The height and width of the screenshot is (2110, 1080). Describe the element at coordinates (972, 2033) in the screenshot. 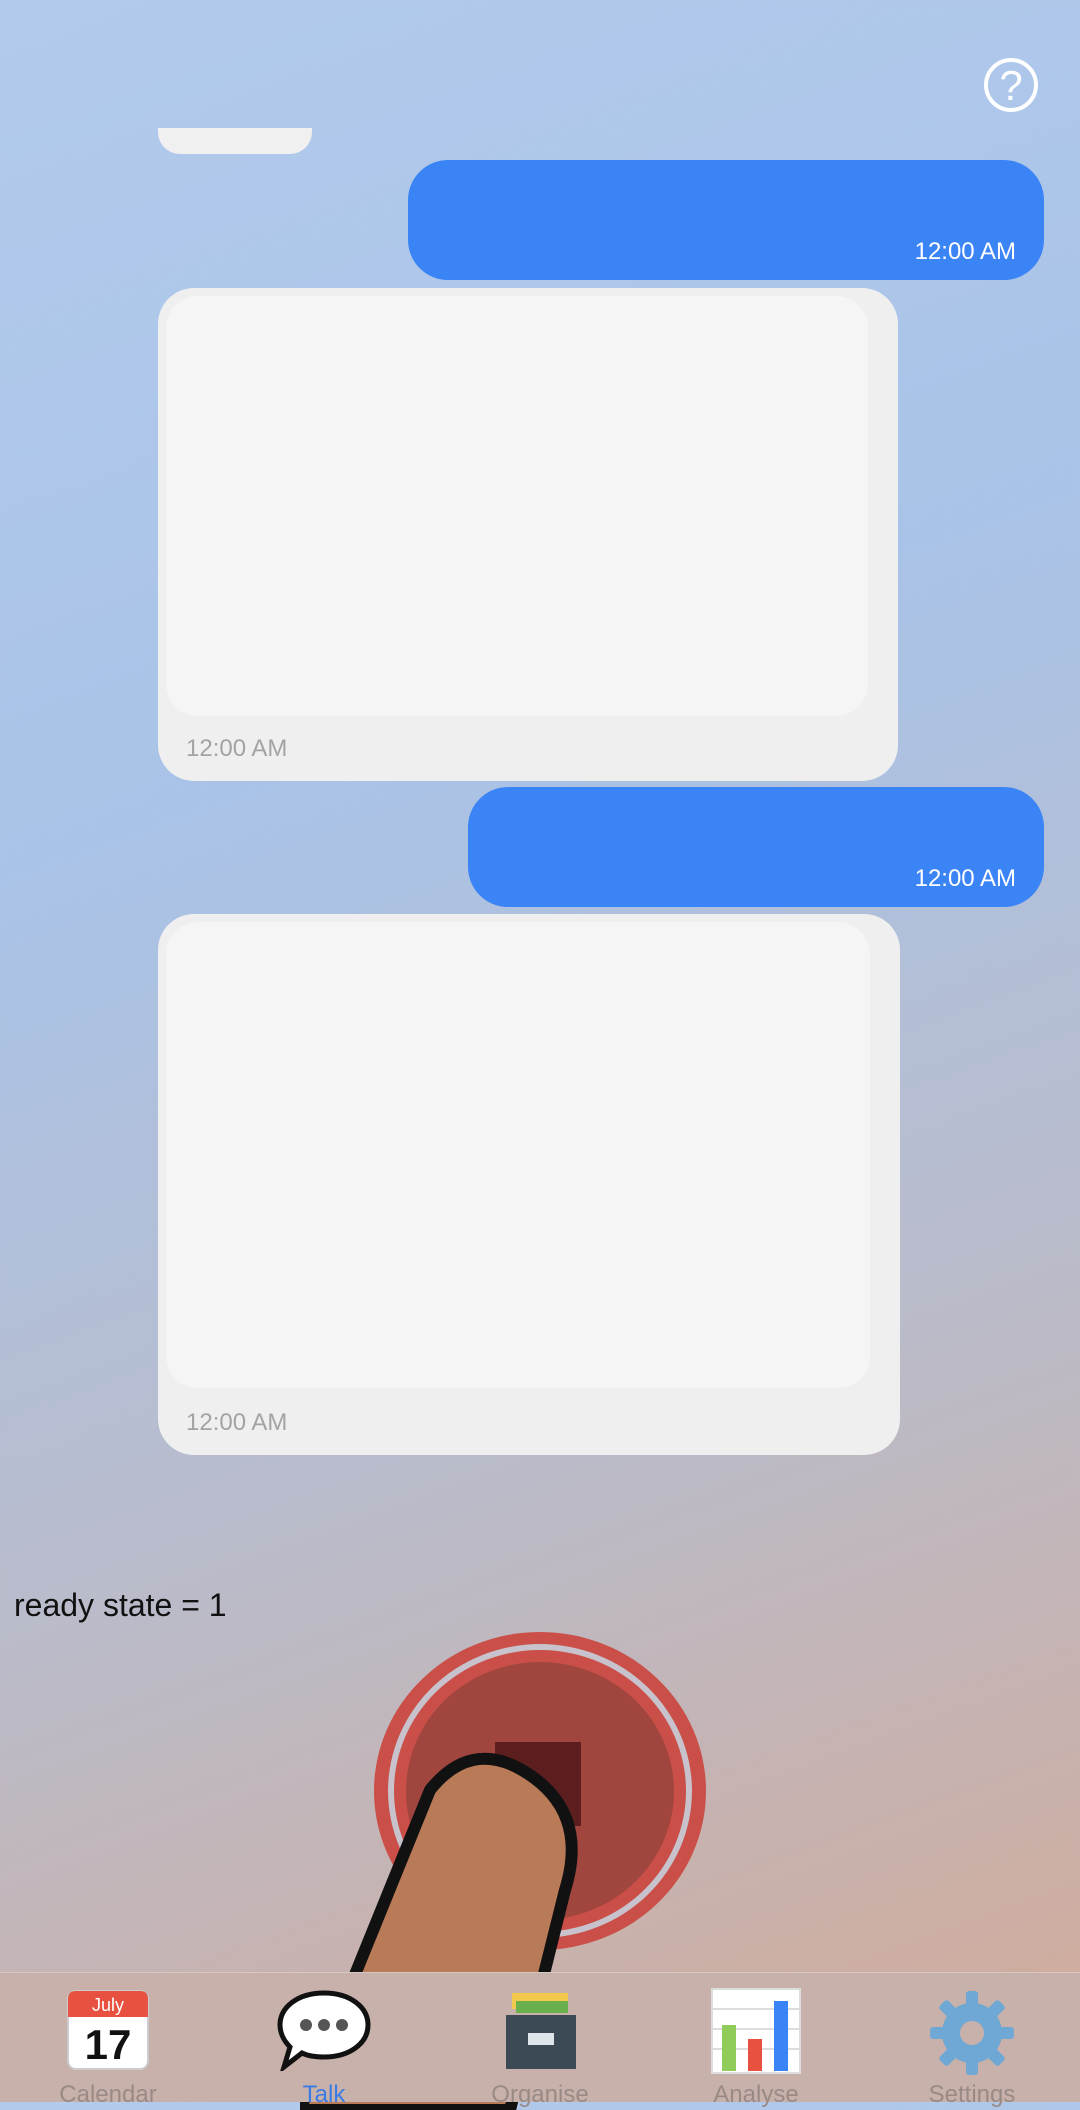

I see `gear-icon` at that location.